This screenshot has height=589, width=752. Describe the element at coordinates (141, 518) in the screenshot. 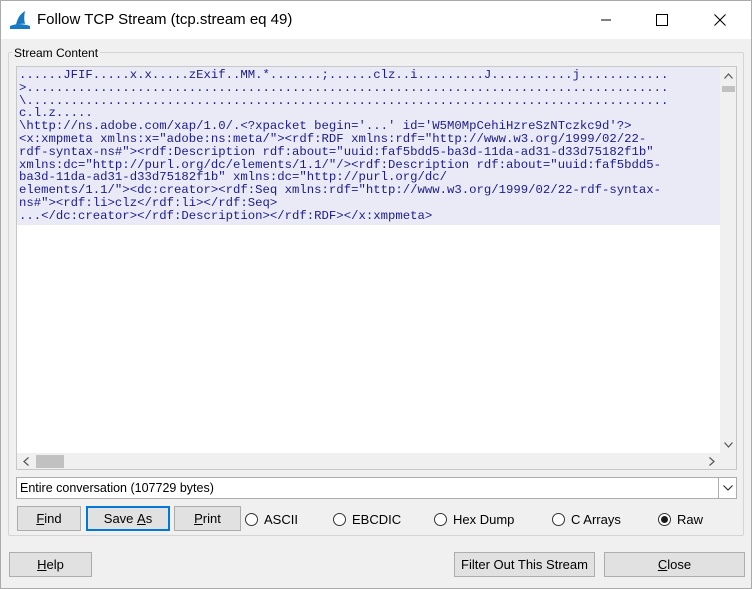

I see `save-as-mnemonic: A` at that location.